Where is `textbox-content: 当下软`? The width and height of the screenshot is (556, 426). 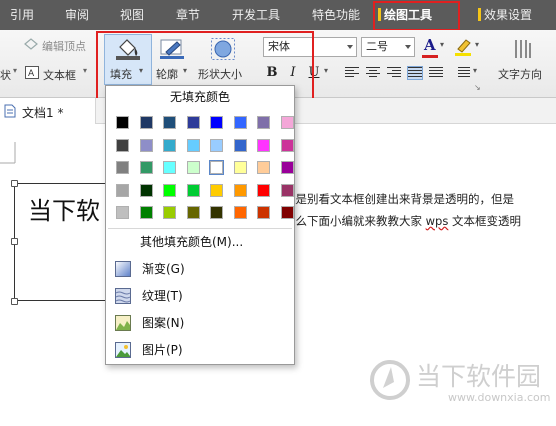 textbox-content: 当下软 is located at coordinates (64, 211).